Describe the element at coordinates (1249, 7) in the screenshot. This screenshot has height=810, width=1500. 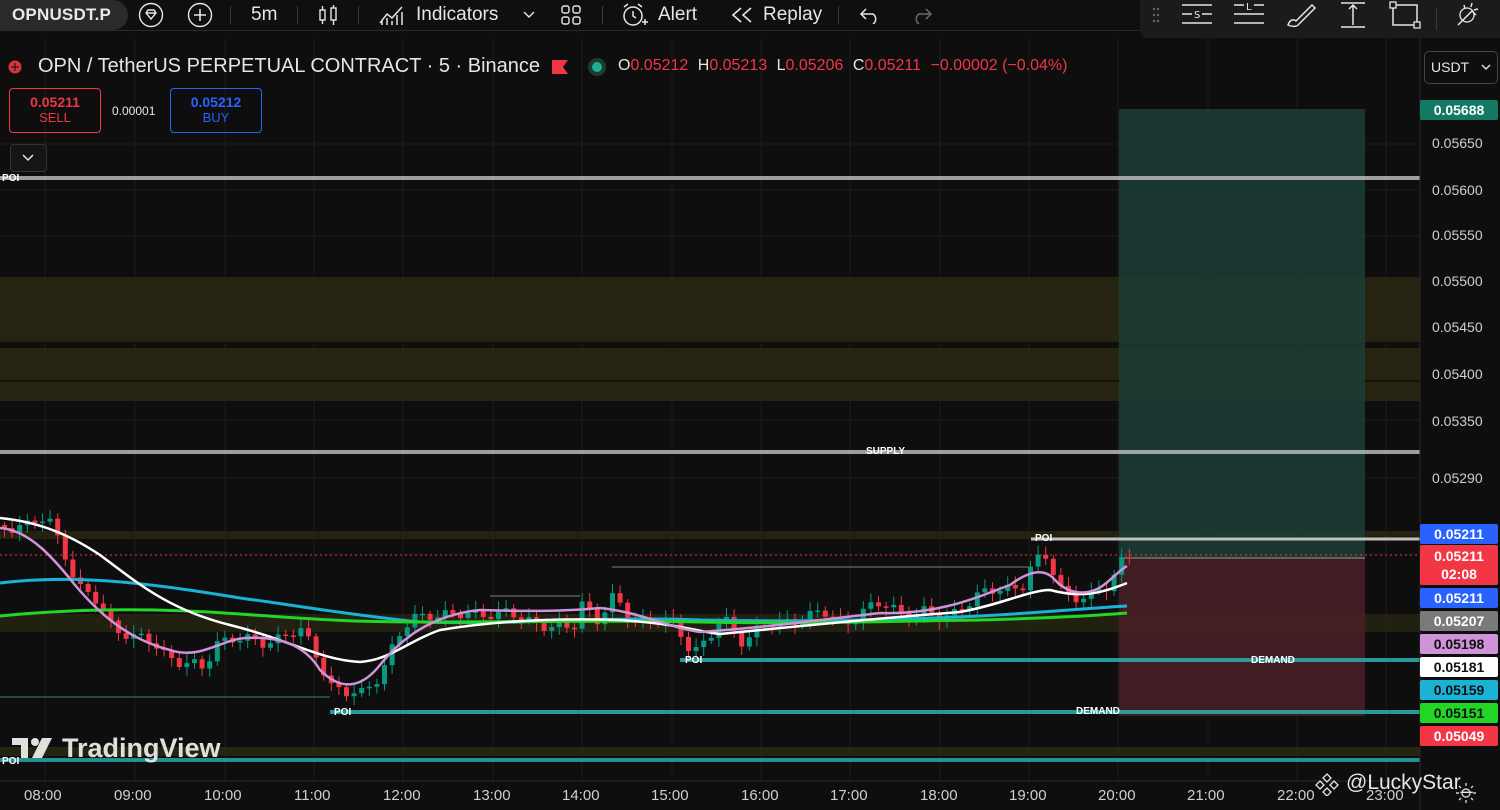
I see `svg-text: L` at that location.